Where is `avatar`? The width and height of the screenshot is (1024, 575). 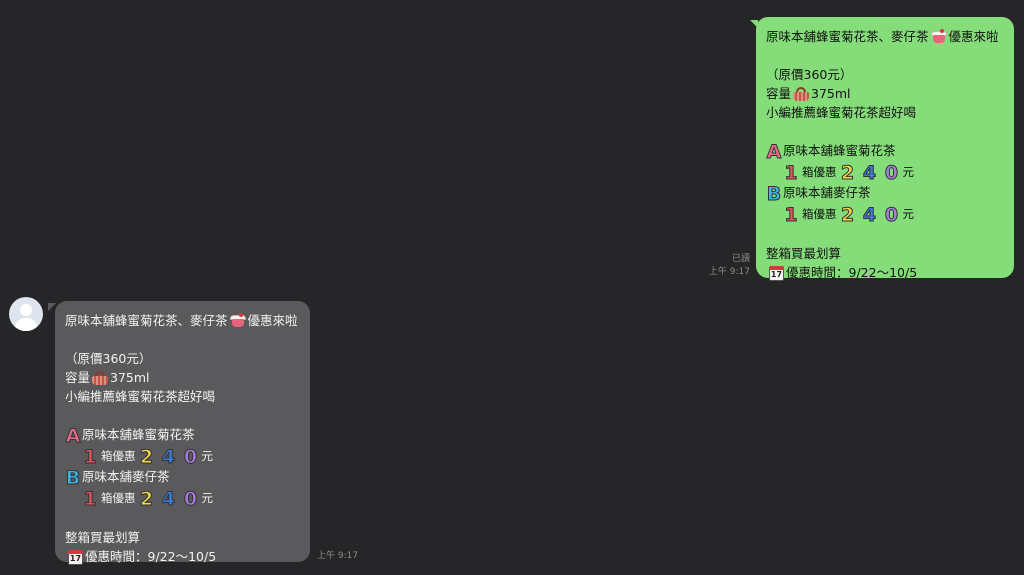 avatar is located at coordinates (26, 314).